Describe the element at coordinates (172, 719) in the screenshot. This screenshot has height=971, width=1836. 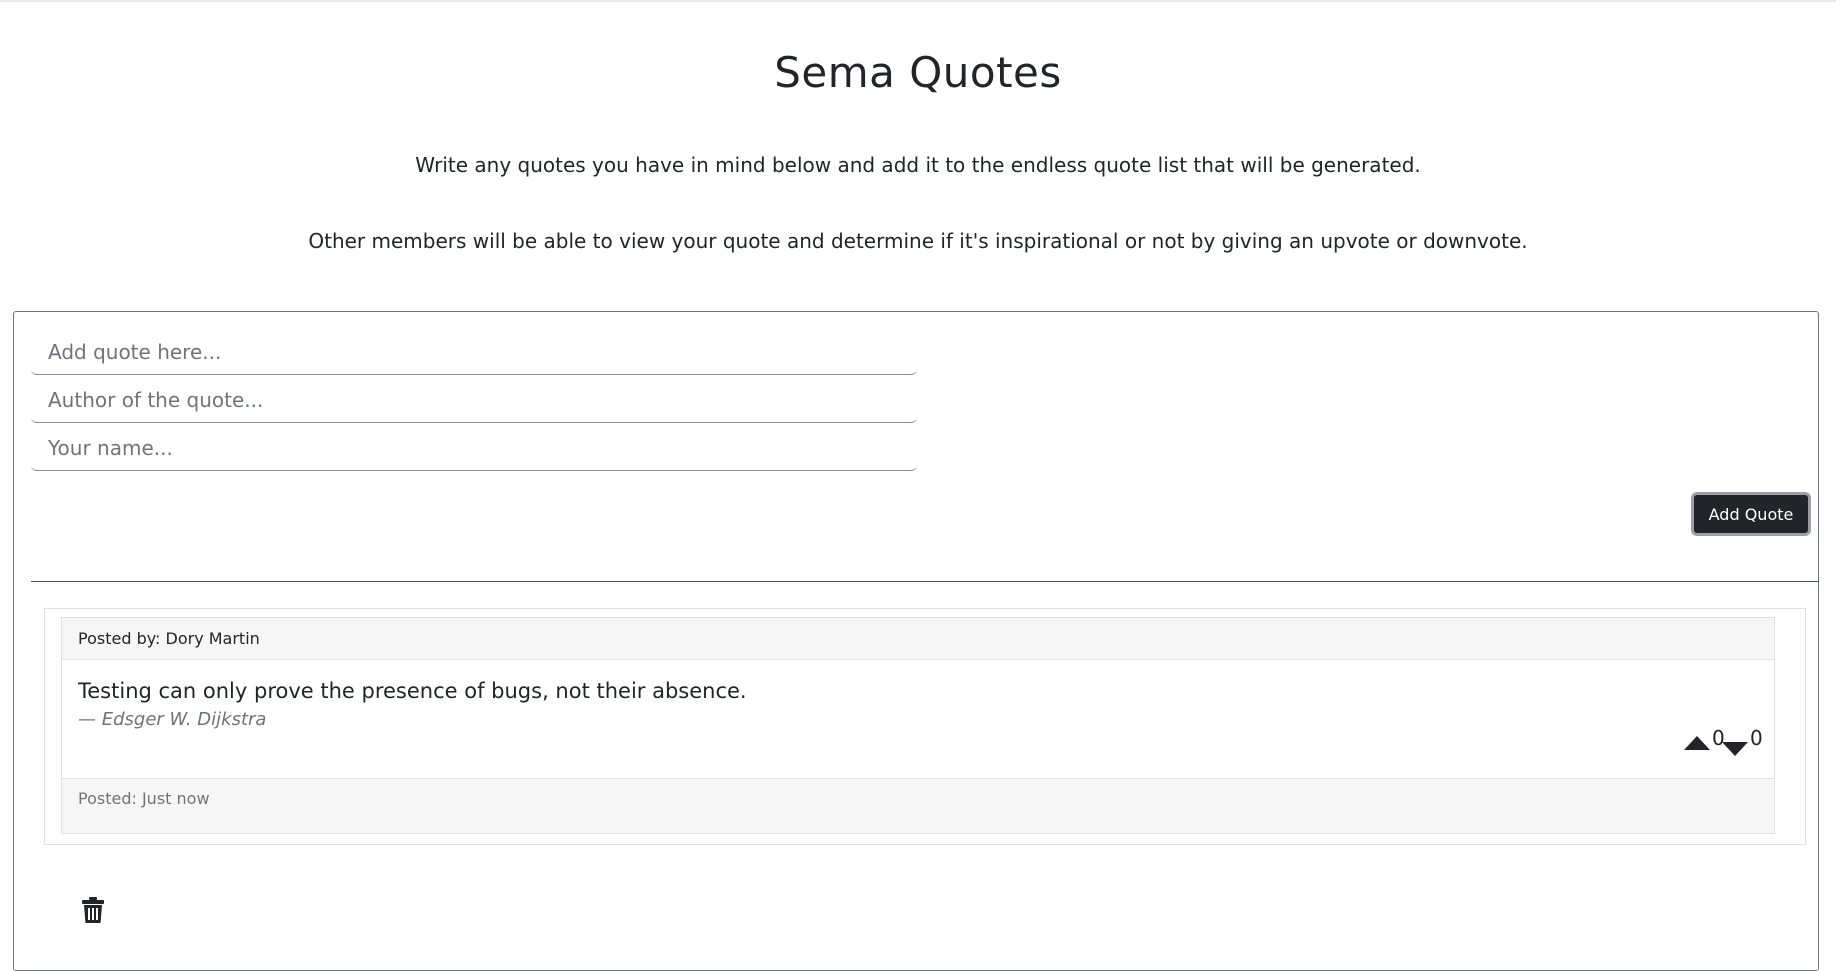
I see `quote-author: — Edsger W. Dijkstra` at that location.